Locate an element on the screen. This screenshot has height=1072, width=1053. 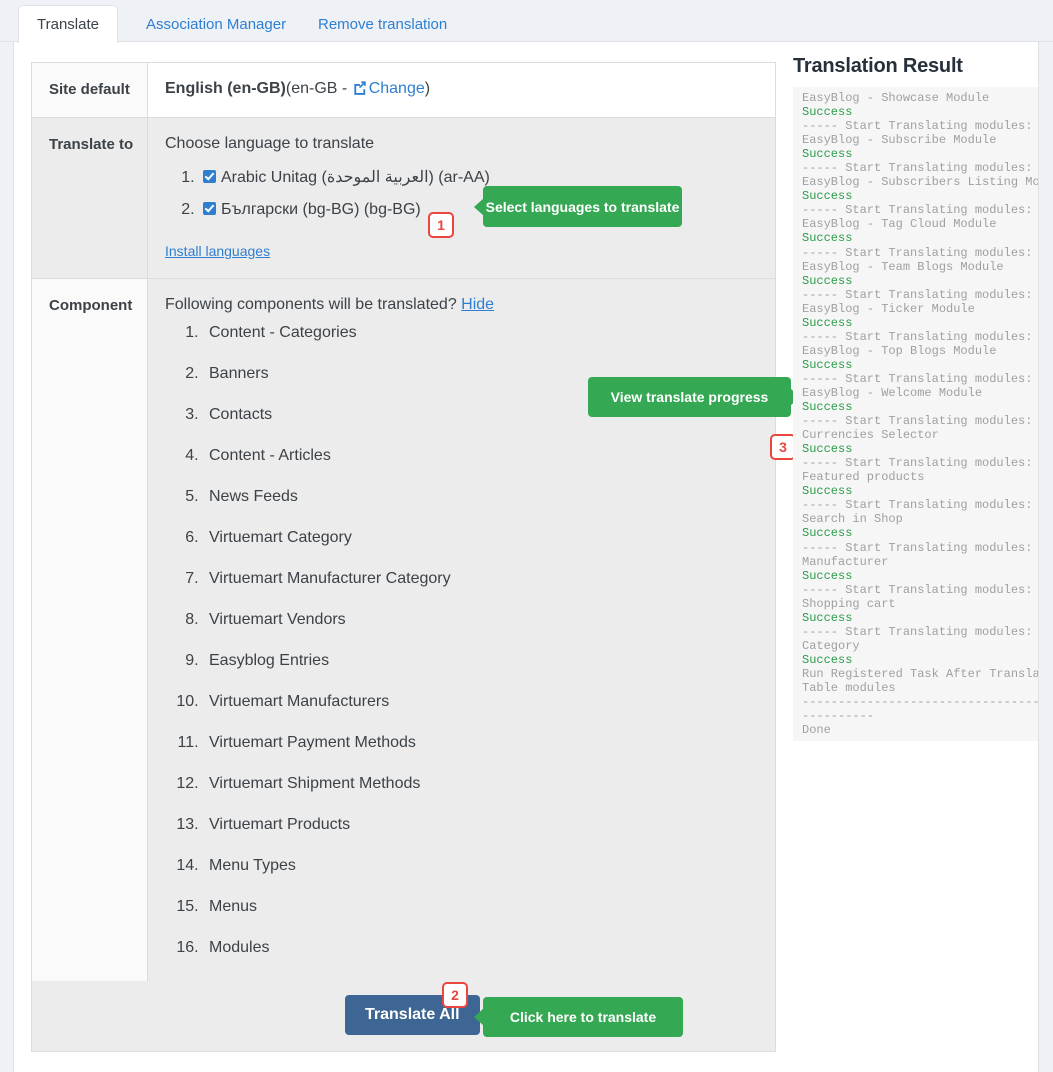
step-badge-2: 2 is located at coordinates (455, 995).